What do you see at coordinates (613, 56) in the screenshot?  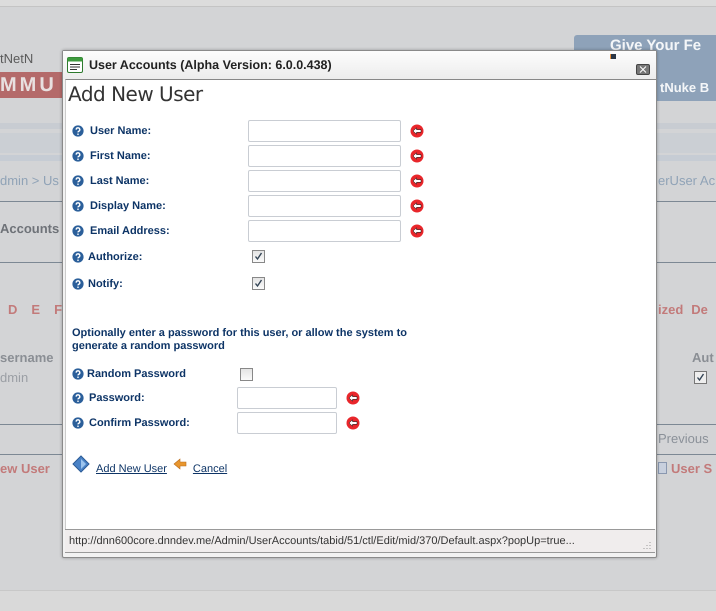 I see `restore-icon` at bounding box center [613, 56].